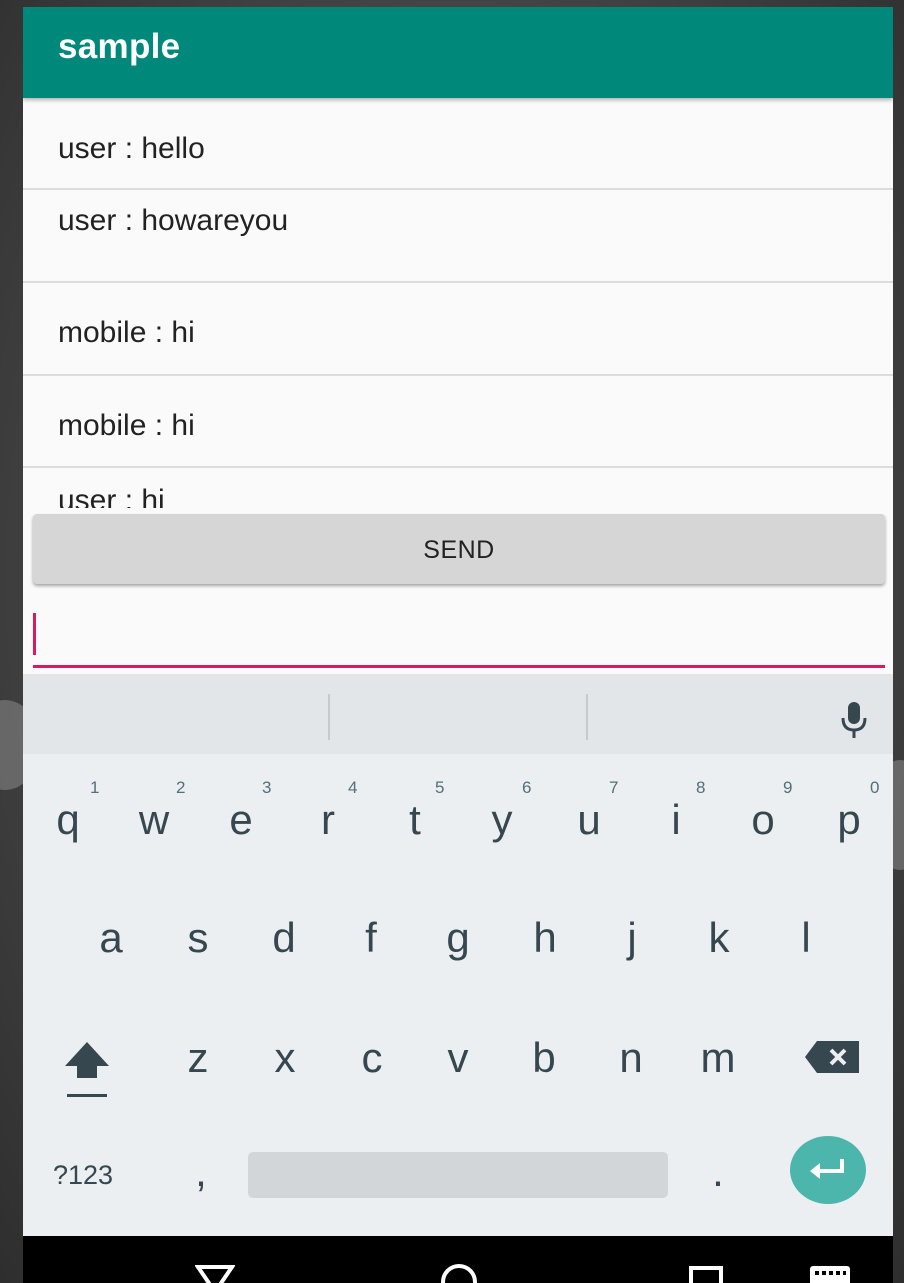  What do you see at coordinates (458, 938) in the screenshot?
I see `key-g: g` at bounding box center [458, 938].